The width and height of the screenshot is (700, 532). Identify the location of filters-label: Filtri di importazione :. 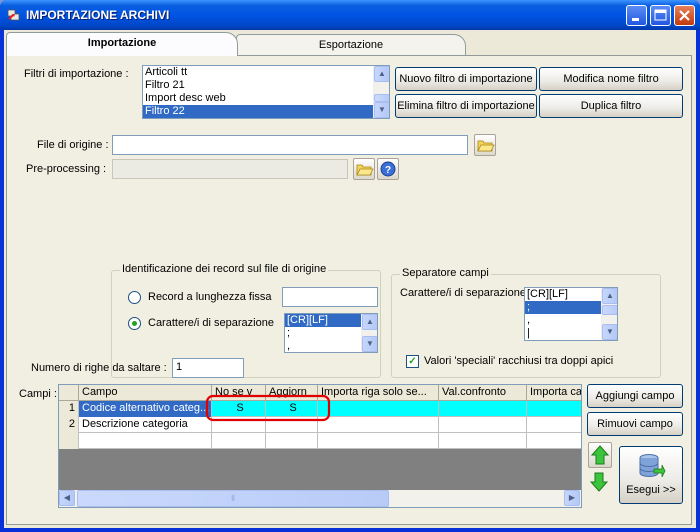
(76, 74).